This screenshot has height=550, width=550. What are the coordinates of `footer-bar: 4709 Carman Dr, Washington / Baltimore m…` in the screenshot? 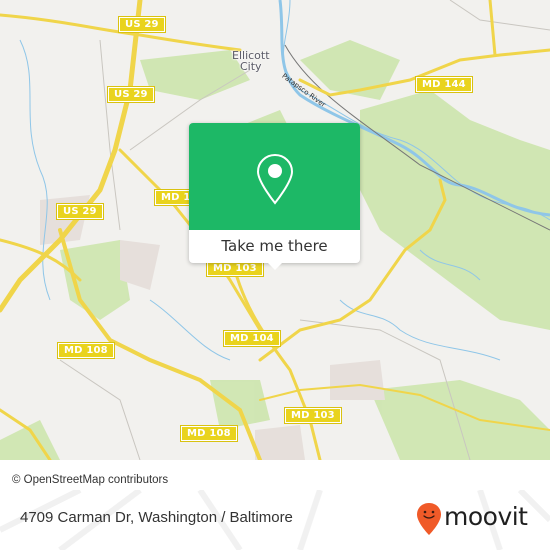 It's located at (275, 520).